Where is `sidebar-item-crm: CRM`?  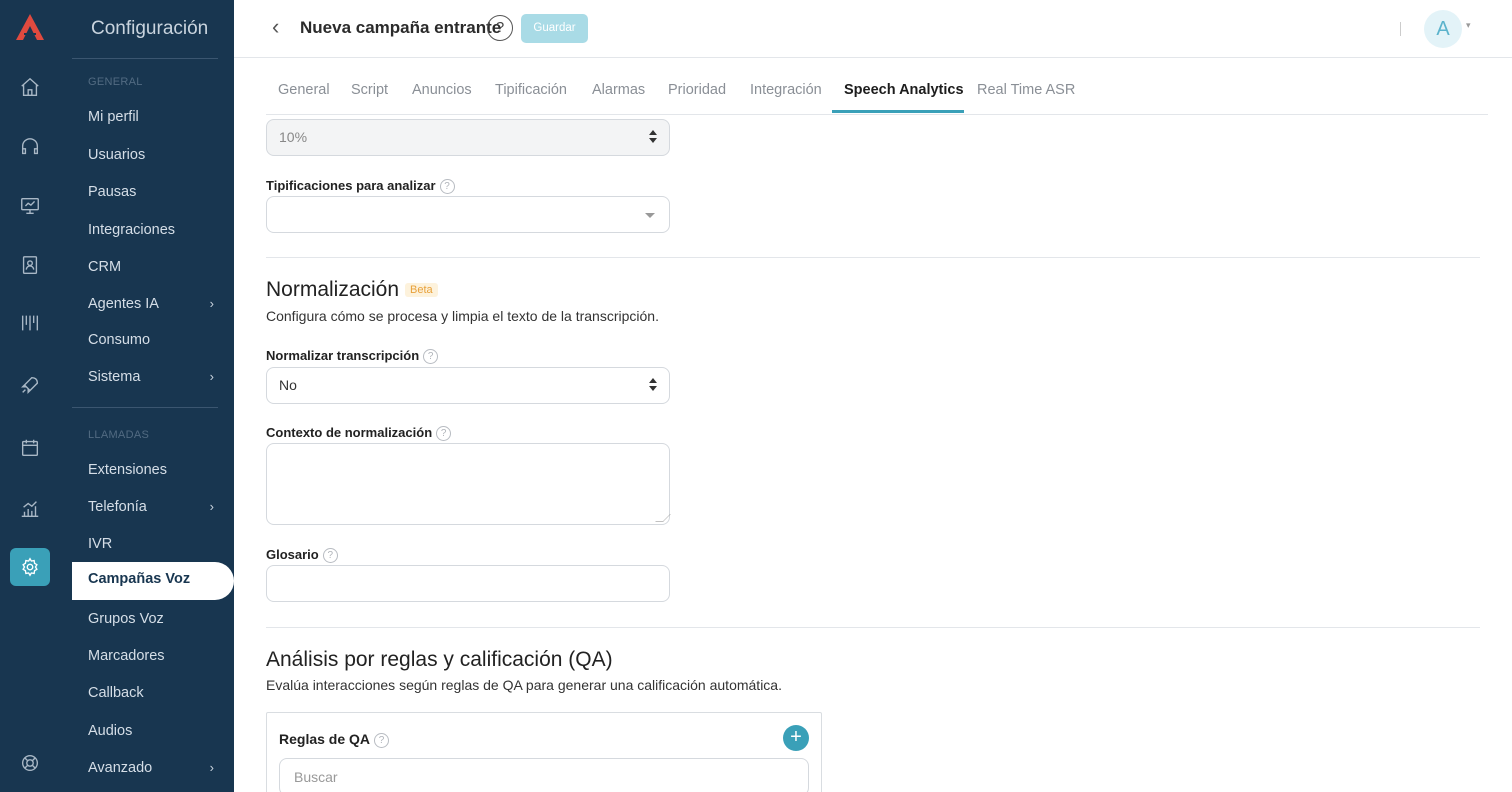
sidebar-item-crm: CRM is located at coordinates (153, 267).